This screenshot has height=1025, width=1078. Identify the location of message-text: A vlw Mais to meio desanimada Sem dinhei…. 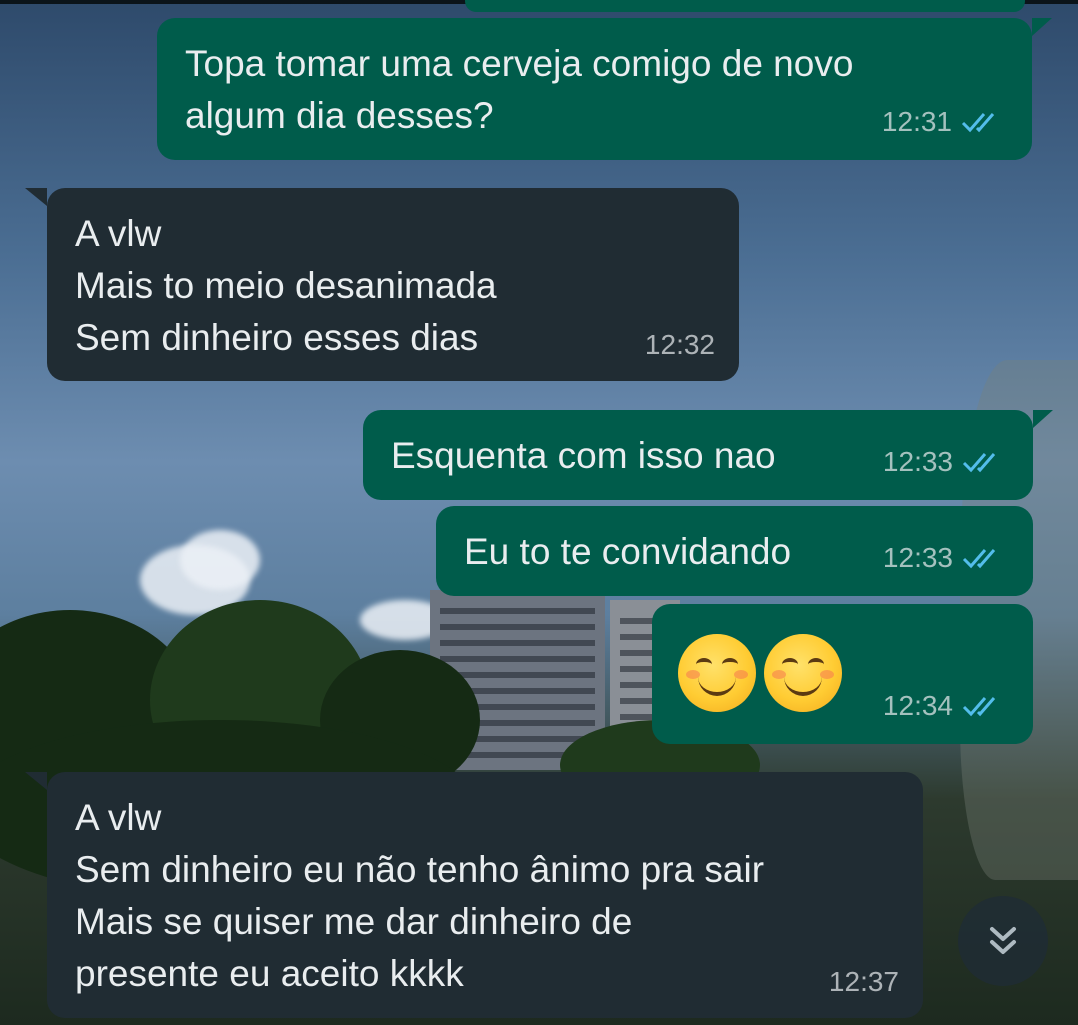
(286, 285).